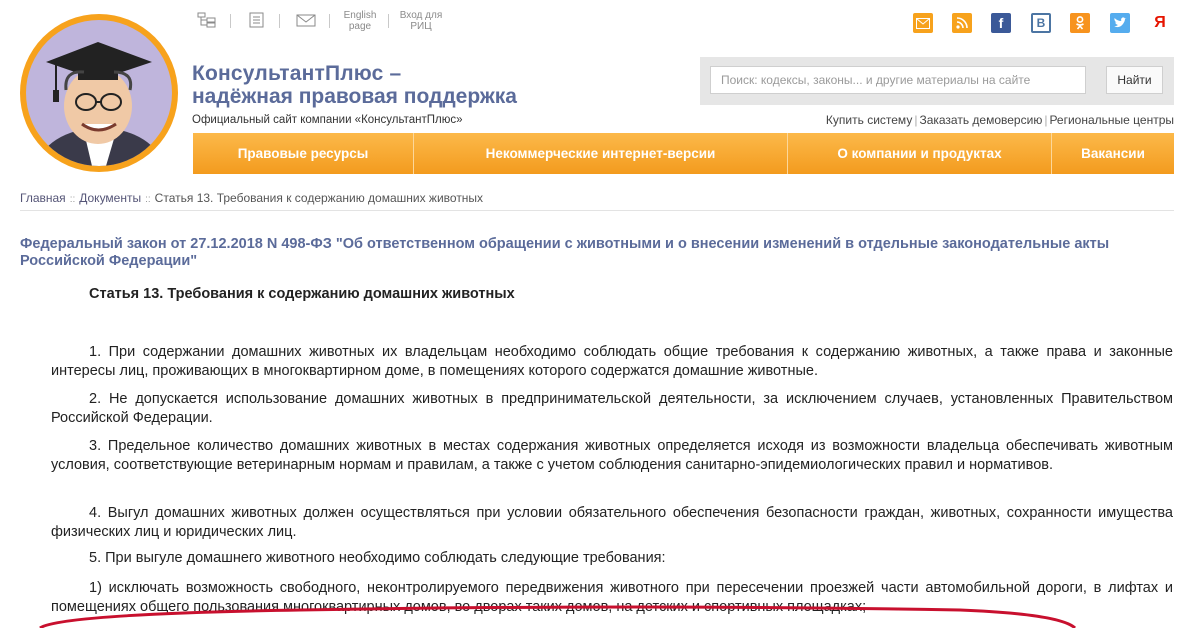  Describe the element at coordinates (869, 120) in the screenshot. I see `buy-system-link: Купить систему` at that location.